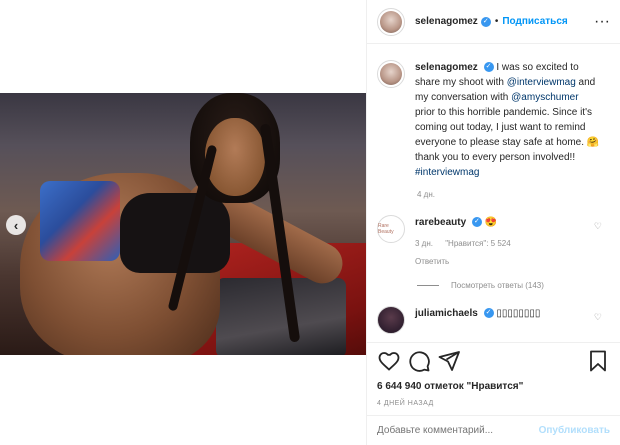 The height and width of the screenshot is (445, 620). What do you see at coordinates (513, 285) in the screenshot?
I see `view-replies-button: Посмотреть ответы (143)` at bounding box center [513, 285].